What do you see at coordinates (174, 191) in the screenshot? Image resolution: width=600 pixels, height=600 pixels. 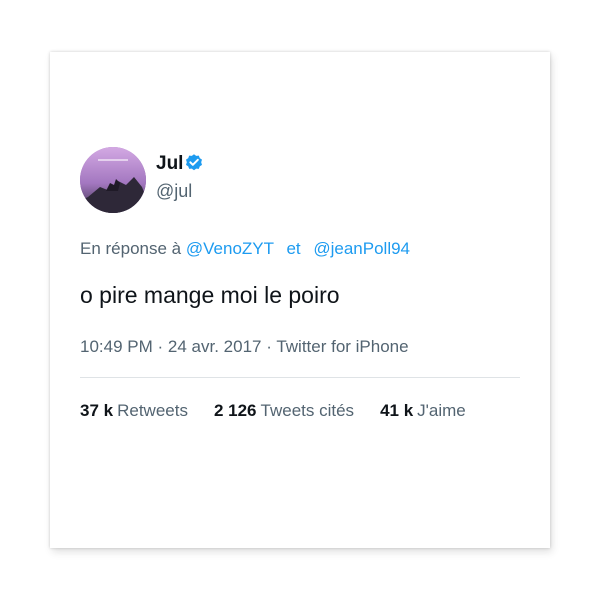 I see `user-handle: @jul` at bounding box center [174, 191].